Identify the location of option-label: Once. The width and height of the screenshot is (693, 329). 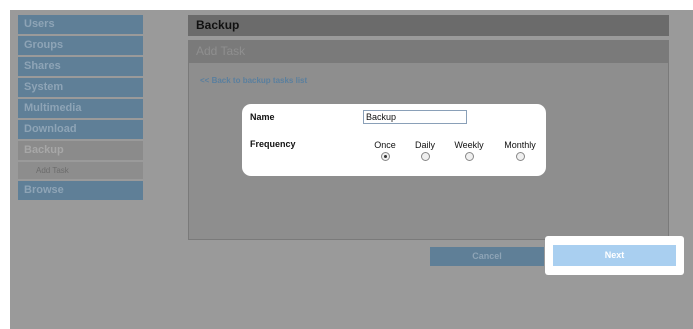
(385, 145).